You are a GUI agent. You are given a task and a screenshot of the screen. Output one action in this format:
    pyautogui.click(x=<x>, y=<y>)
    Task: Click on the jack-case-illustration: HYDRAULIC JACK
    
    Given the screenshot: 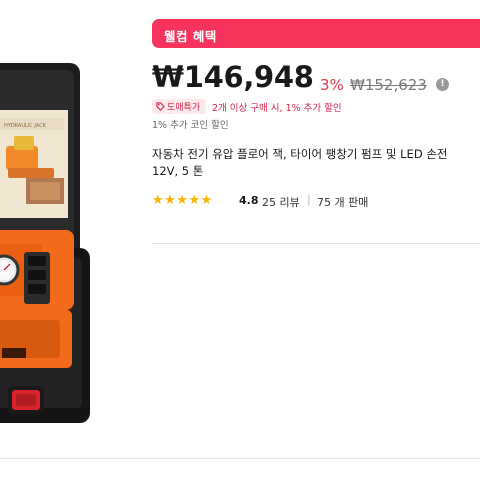 What is the action you would take?
    pyautogui.click(x=45, y=243)
    